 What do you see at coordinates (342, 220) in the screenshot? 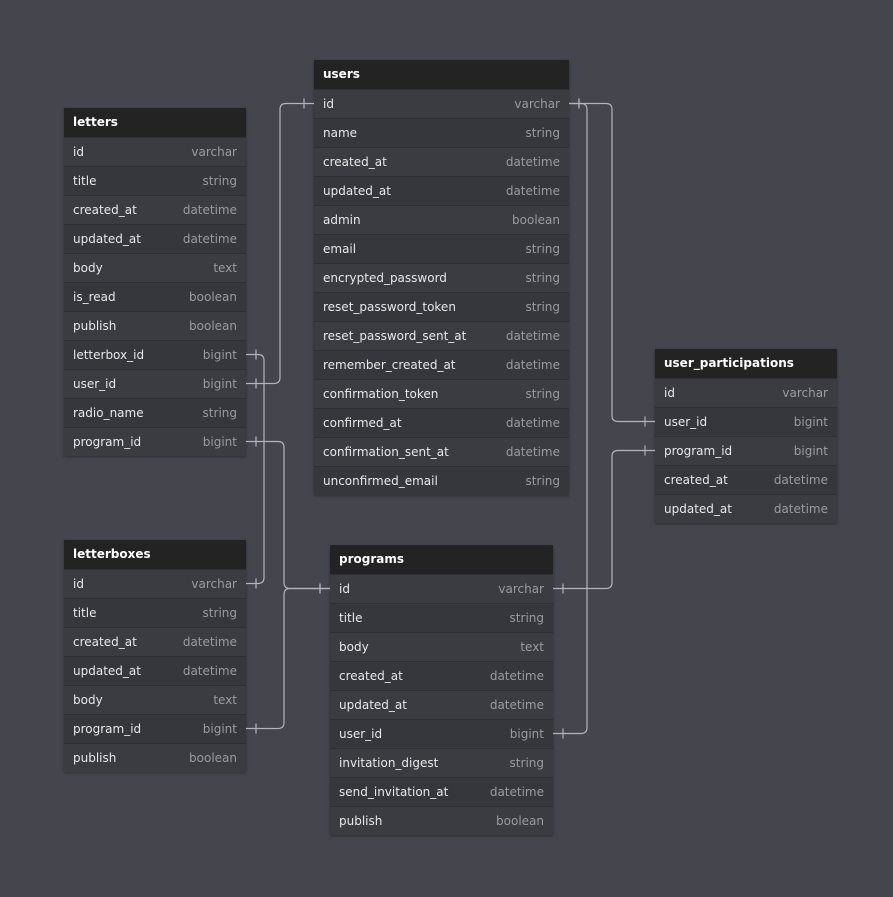
I see `column-name: admin` at bounding box center [342, 220].